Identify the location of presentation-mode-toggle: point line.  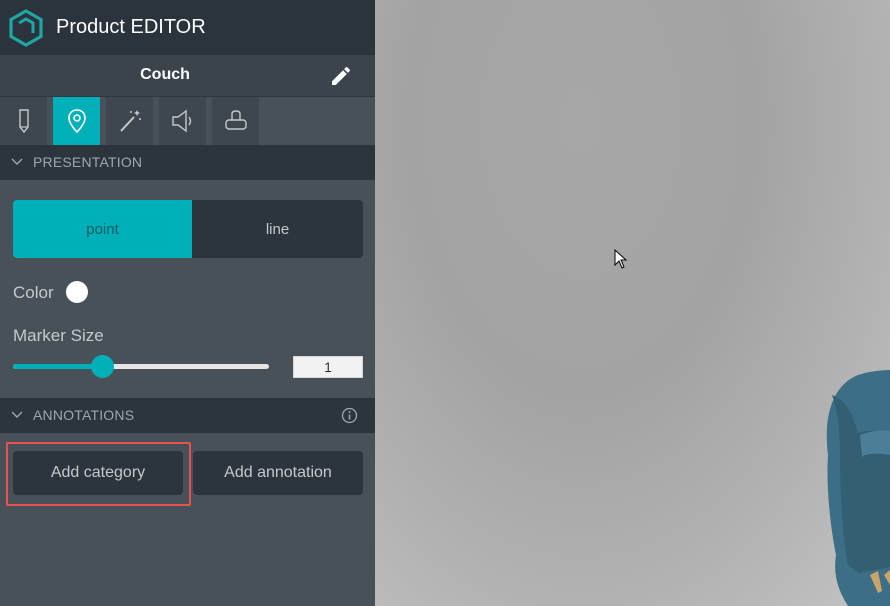
(188, 229).